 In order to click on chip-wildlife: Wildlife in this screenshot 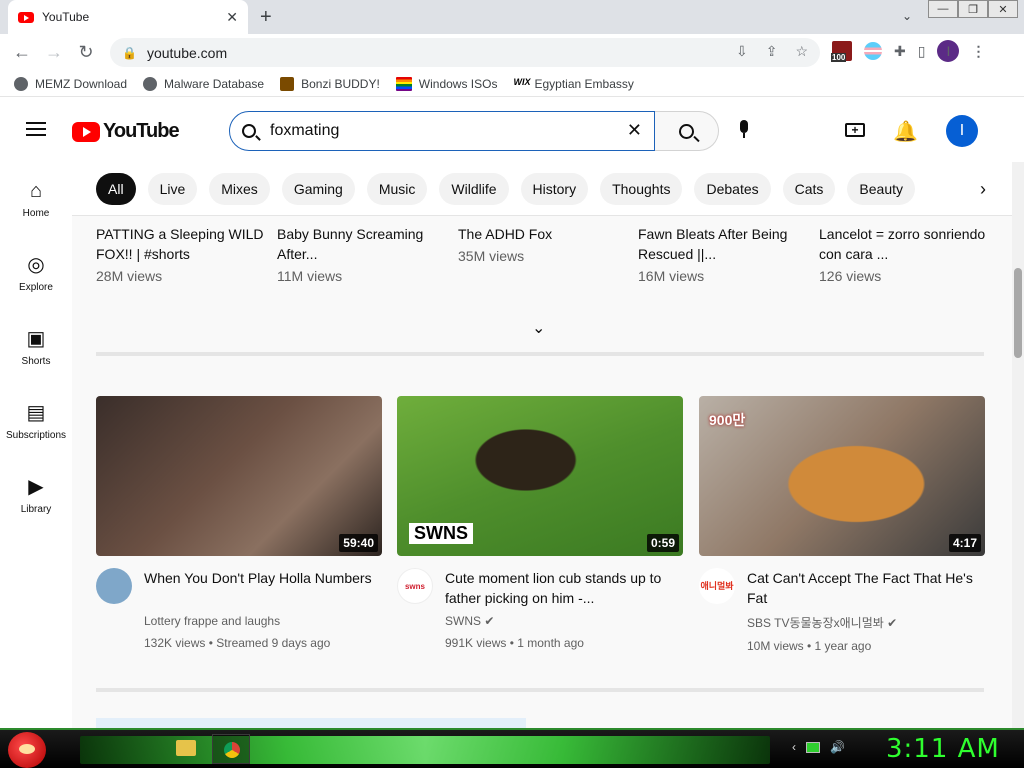, I will do `click(474, 188)`.